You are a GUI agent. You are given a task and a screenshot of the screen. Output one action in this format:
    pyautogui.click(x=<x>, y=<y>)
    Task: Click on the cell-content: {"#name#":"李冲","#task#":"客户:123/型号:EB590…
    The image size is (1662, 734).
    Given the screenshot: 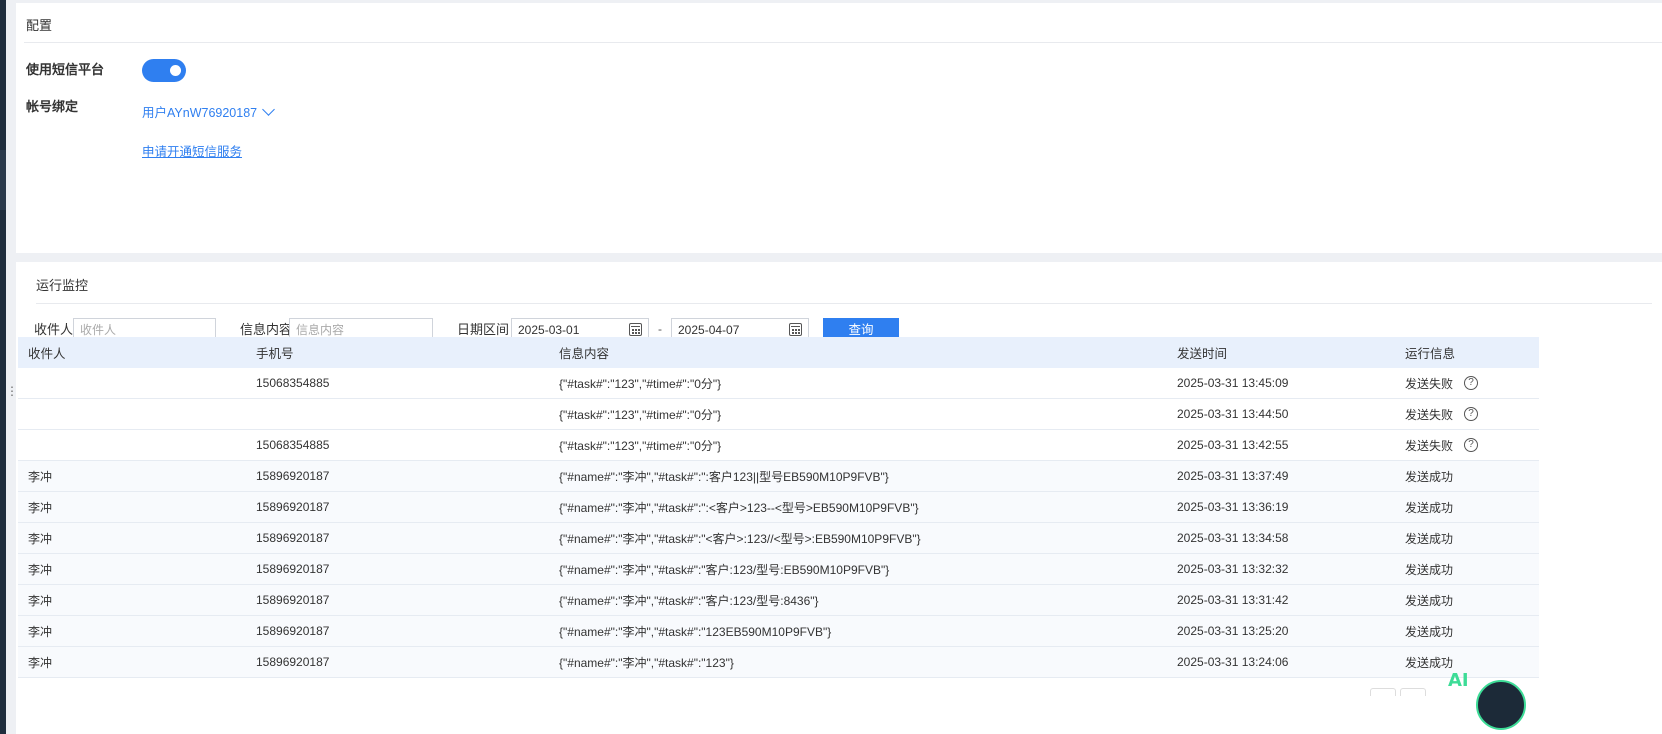 What is the action you would take?
    pyautogui.click(x=724, y=569)
    